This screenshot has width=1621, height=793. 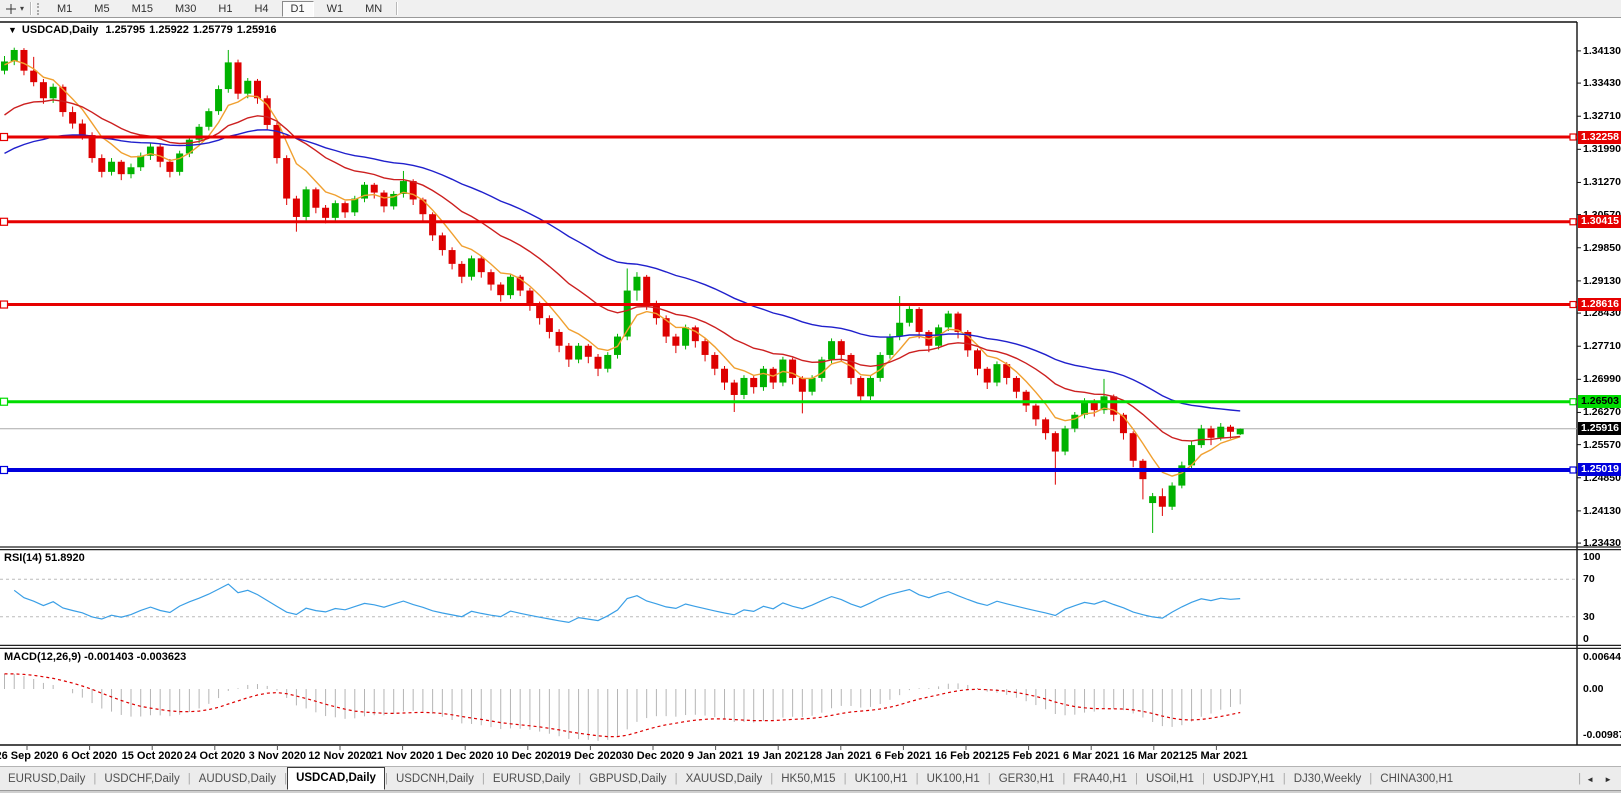 What do you see at coordinates (1416, 779) in the screenshot?
I see `symbol-tab-china300: CHINA300,H1` at bounding box center [1416, 779].